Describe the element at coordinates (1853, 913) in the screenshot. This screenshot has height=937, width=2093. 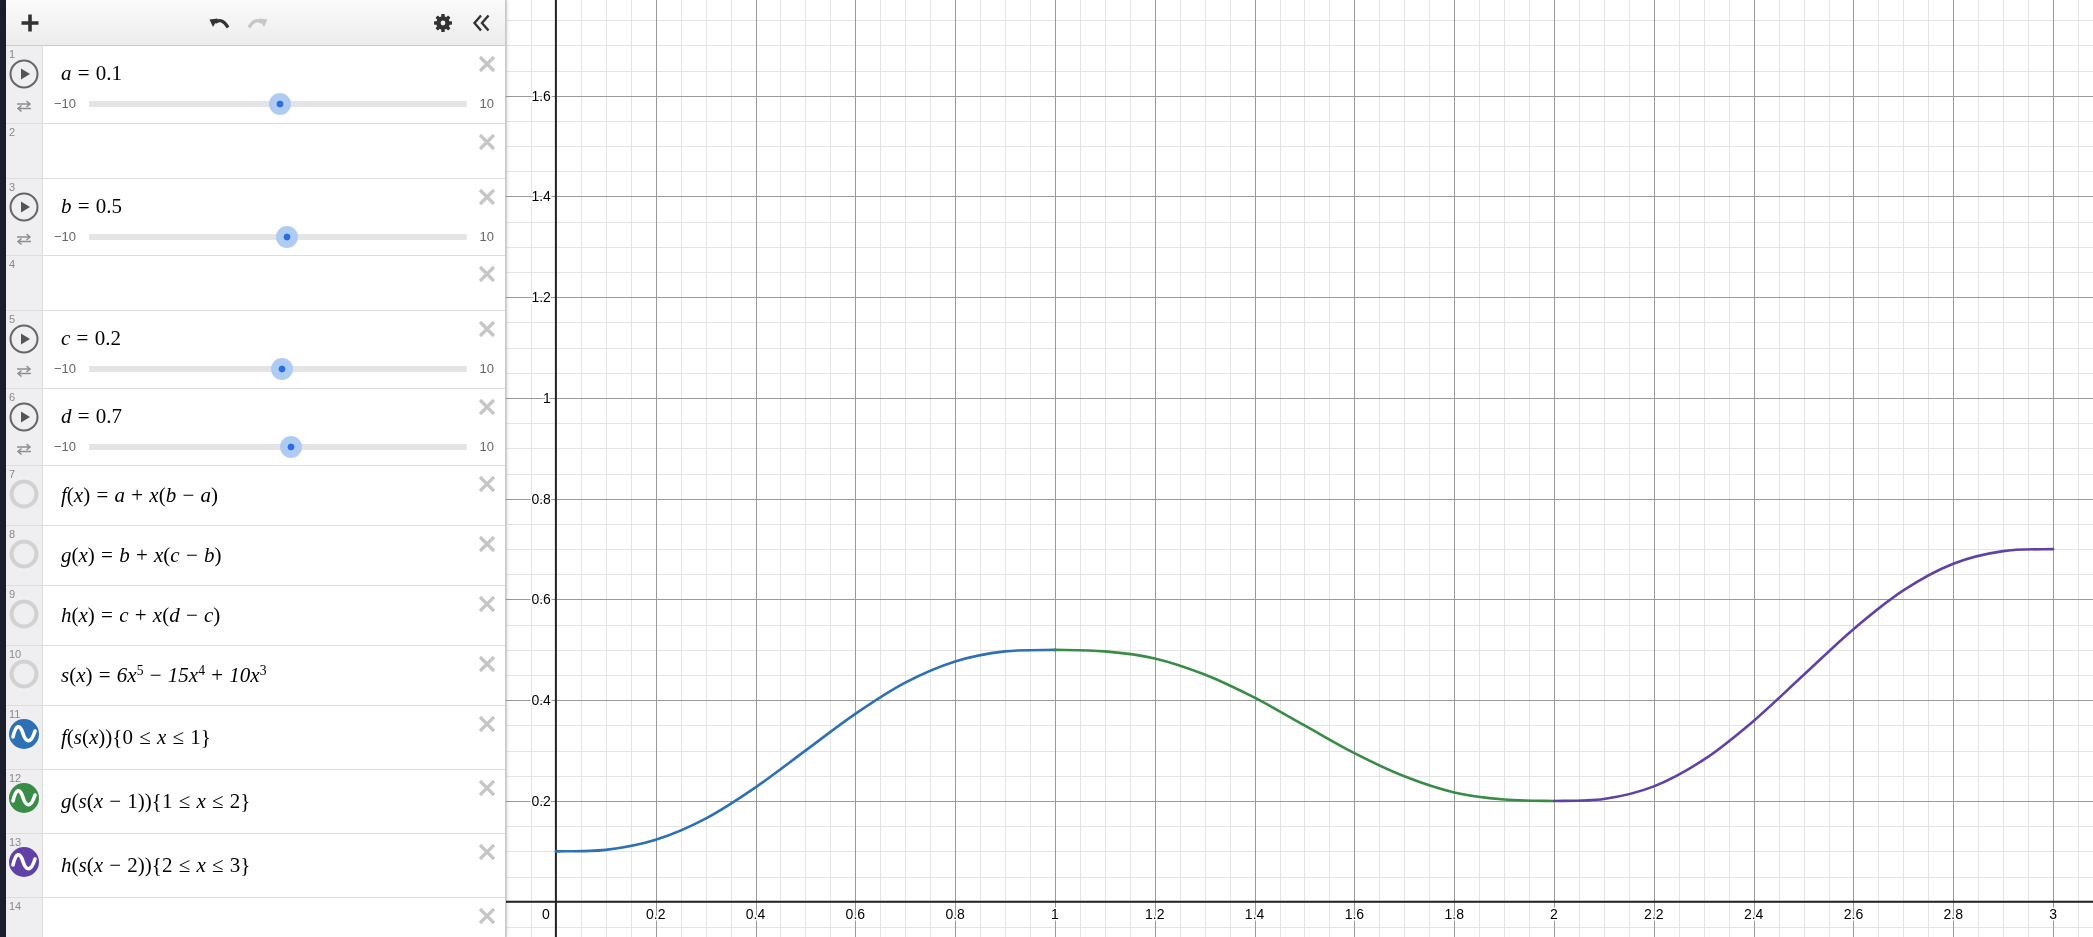
I see `x-tick-label: 2.6` at that location.